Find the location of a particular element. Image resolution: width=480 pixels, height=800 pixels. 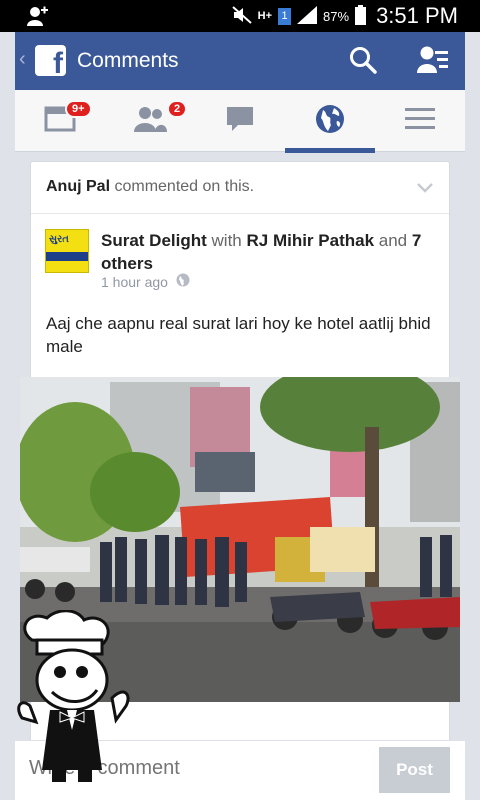

tab-bar: 9+ 2 is located at coordinates (240, 121).